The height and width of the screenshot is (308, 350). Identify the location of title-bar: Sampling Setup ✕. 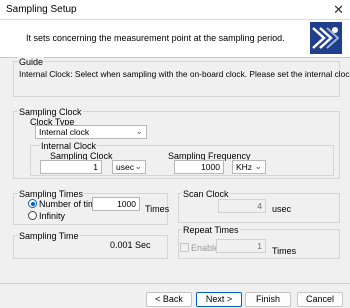
(175, 10).